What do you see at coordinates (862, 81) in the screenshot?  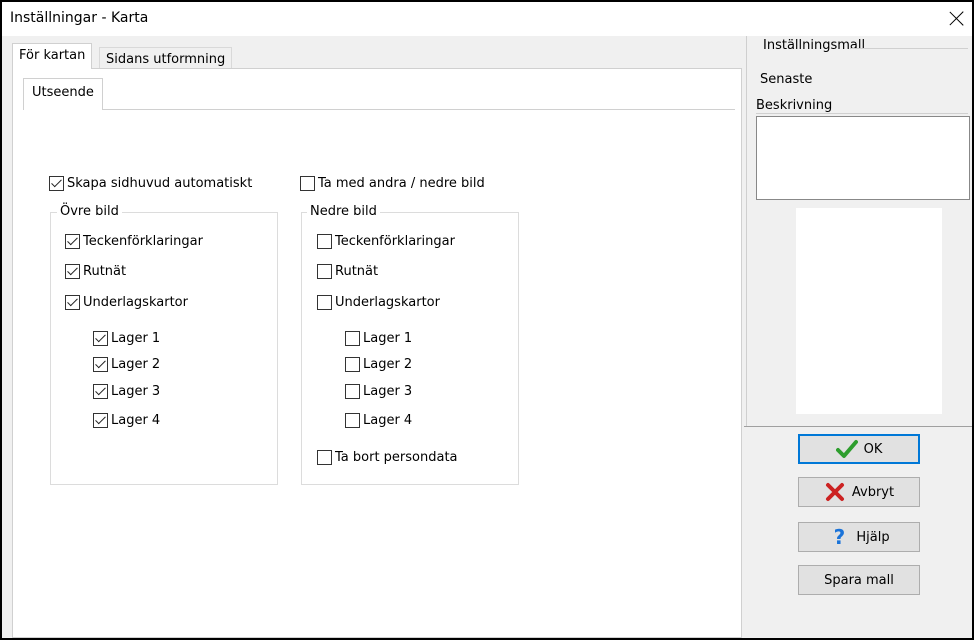 I see `template-select: Senaste` at bounding box center [862, 81].